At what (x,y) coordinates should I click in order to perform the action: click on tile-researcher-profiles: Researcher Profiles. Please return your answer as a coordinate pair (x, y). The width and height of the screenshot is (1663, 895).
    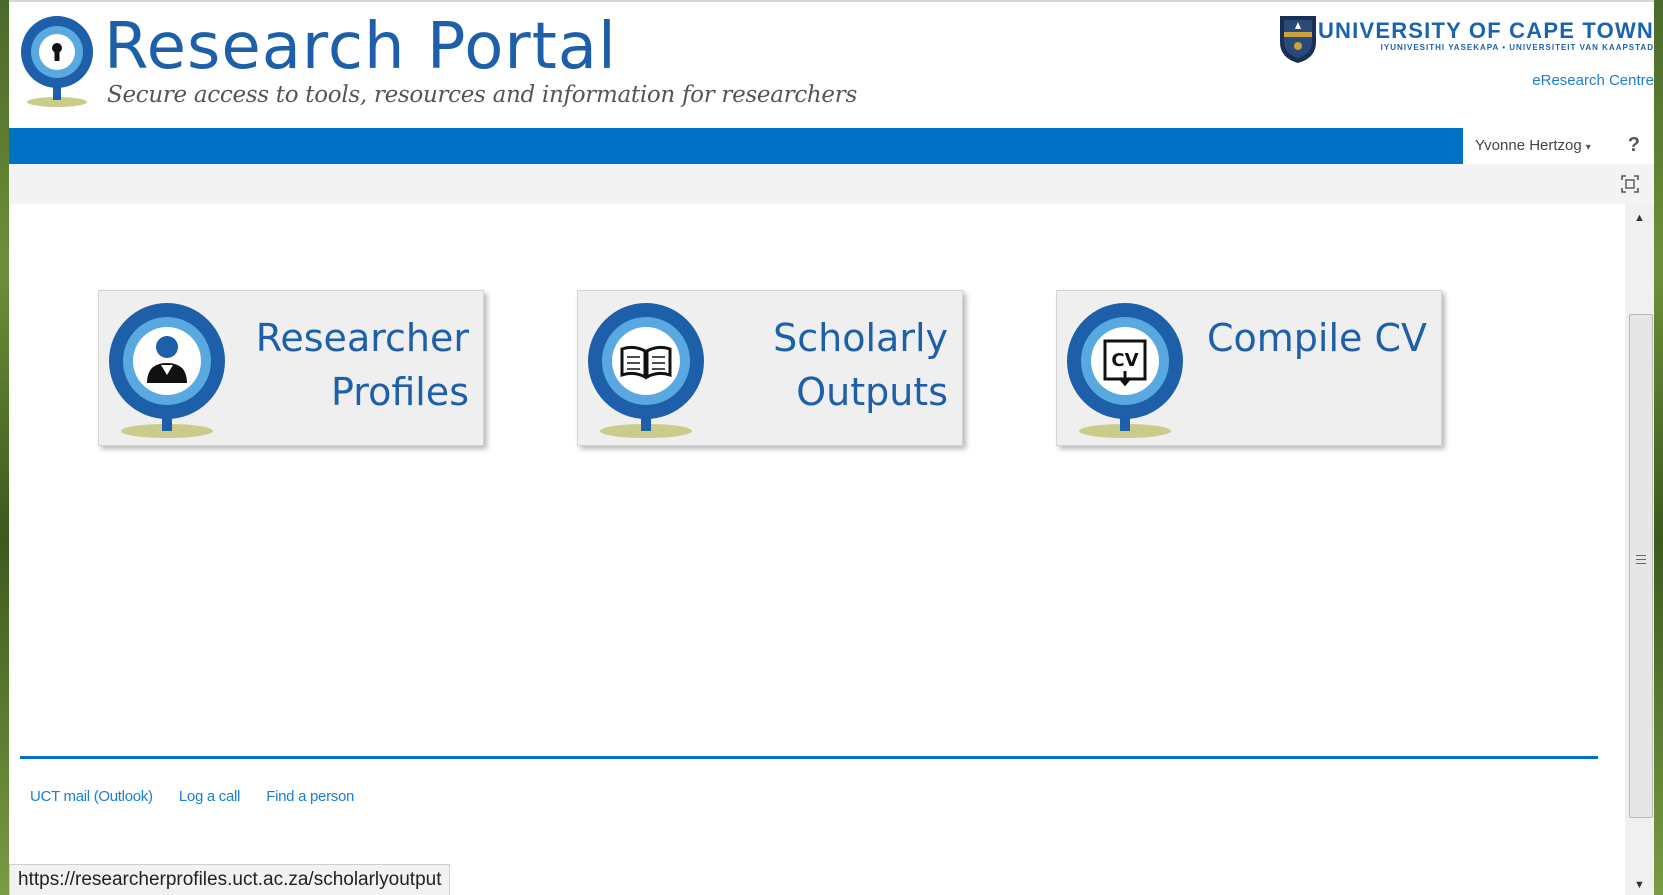
    Looking at the image, I should click on (291, 368).